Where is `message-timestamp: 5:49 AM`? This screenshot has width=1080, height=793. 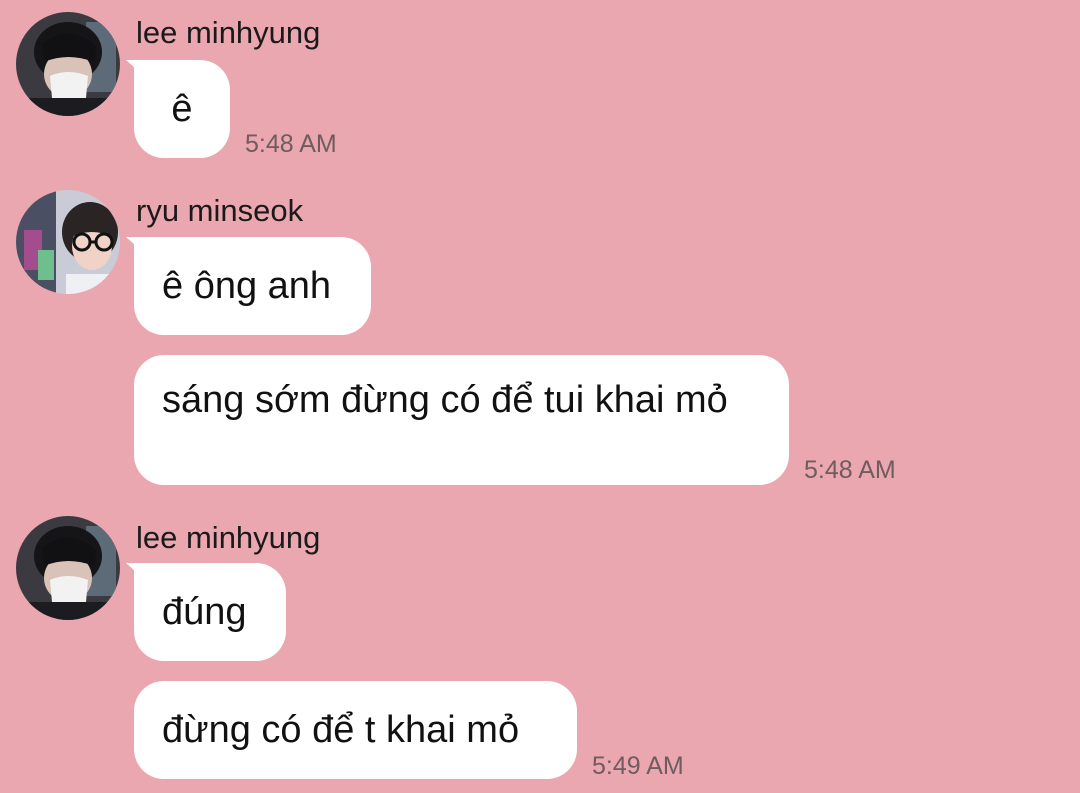
message-timestamp: 5:49 AM is located at coordinates (638, 766).